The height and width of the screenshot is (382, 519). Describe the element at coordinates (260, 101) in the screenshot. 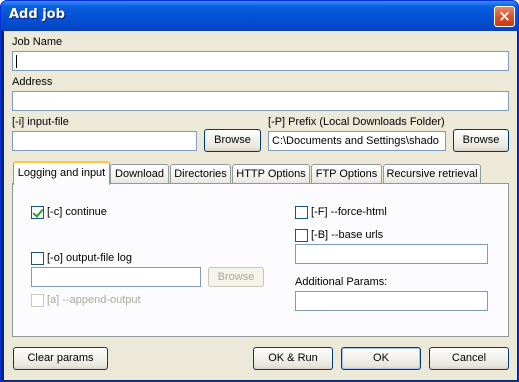

I see `address-input` at that location.